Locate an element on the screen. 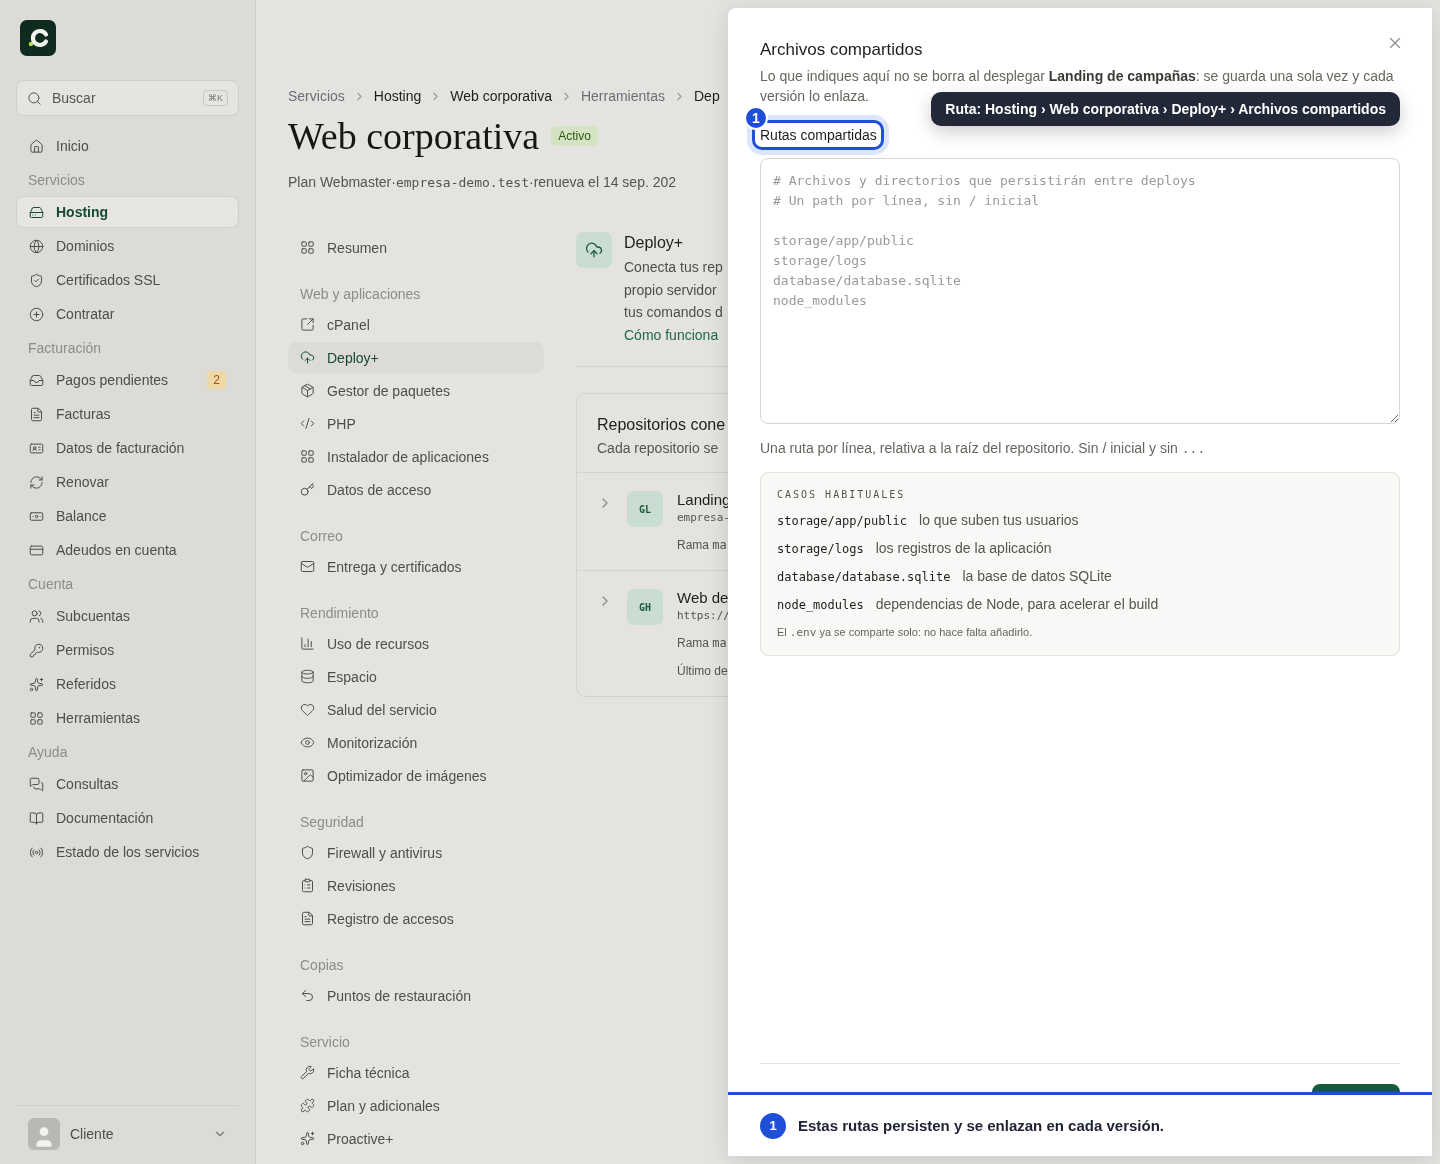  app-logo is located at coordinates (38, 38).